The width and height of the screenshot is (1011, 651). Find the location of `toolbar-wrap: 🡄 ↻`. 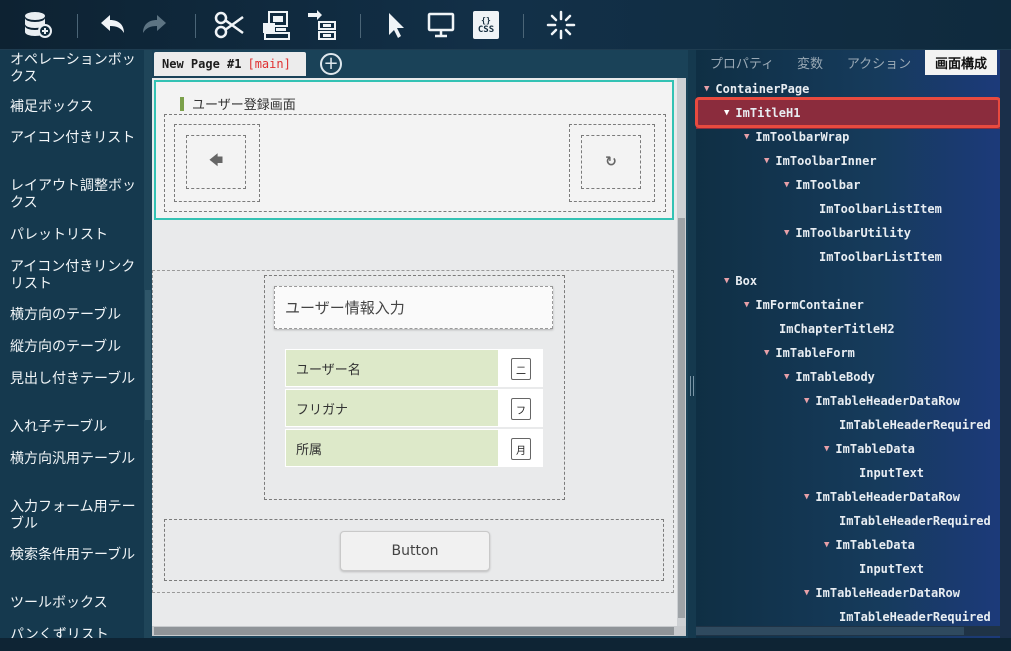

toolbar-wrap: 🡄 ↻ is located at coordinates (415, 163).